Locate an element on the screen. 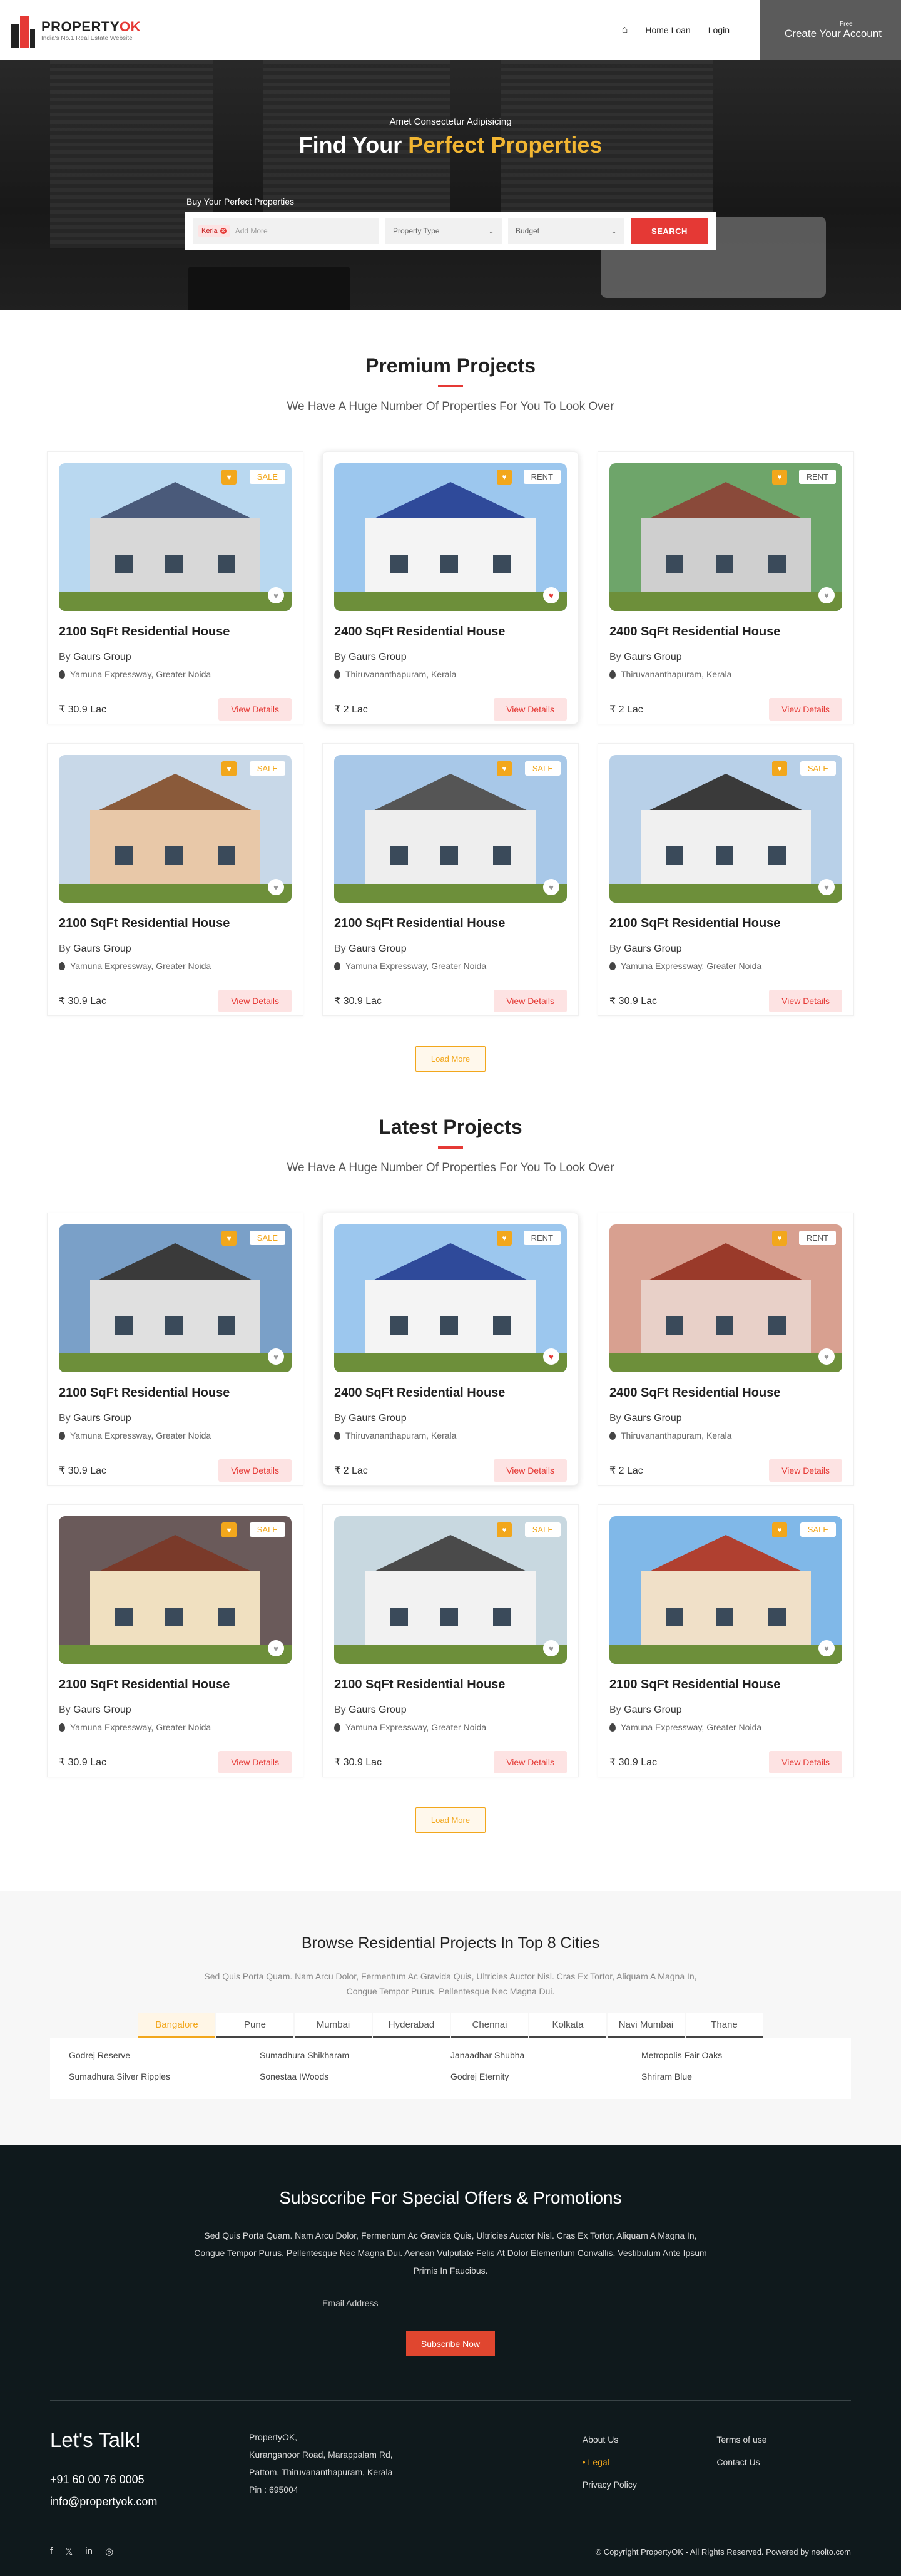 The image size is (901, 2576). home-icon: ⌂ is located at coordinates (625, 30).